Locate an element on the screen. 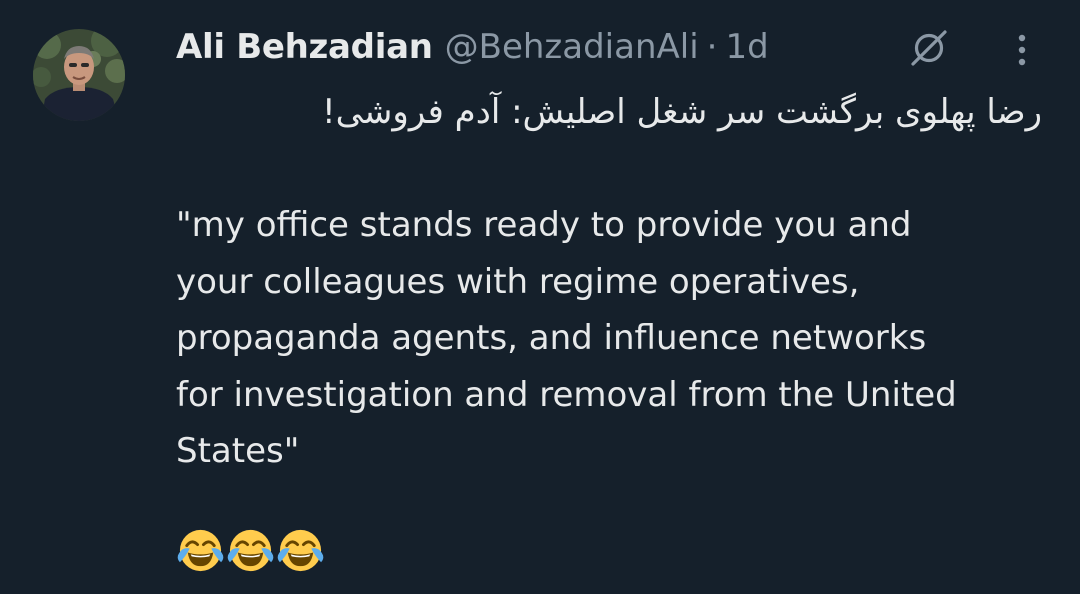 The image size is (1080, 594). grok-icon is located at coordinates (929, 48).